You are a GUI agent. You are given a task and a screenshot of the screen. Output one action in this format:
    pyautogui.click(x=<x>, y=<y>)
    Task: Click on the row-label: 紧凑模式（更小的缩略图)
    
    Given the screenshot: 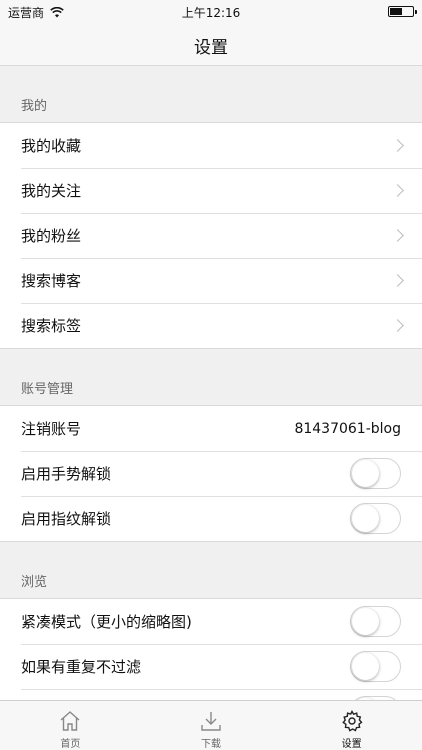 What is the action you would take?
    pyautogui.click(x=106, y=622)
    